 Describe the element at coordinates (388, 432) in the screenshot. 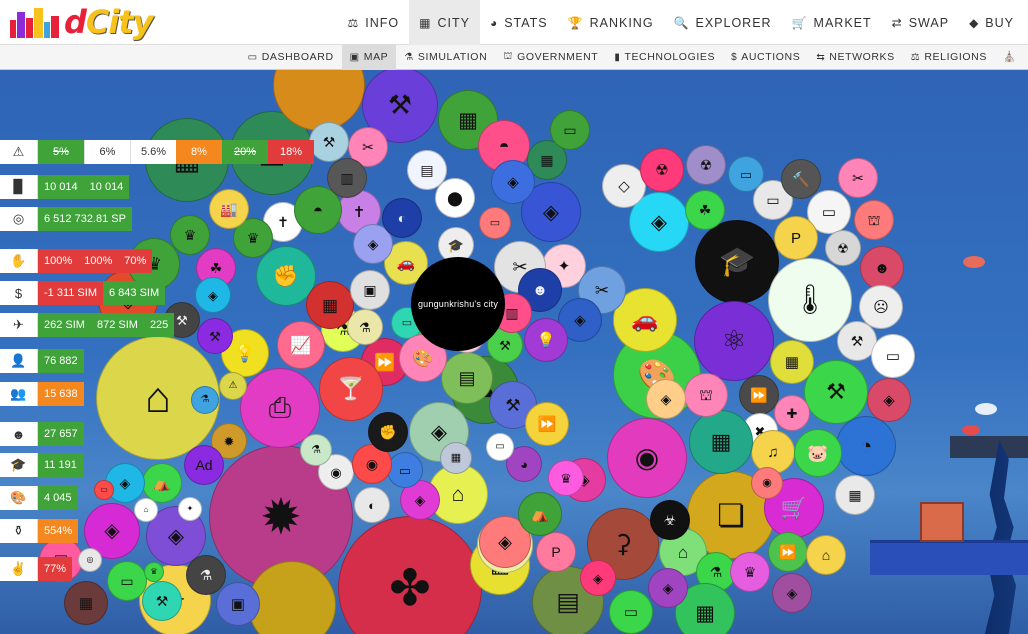

I see `building-bubble: ✊` at that location.